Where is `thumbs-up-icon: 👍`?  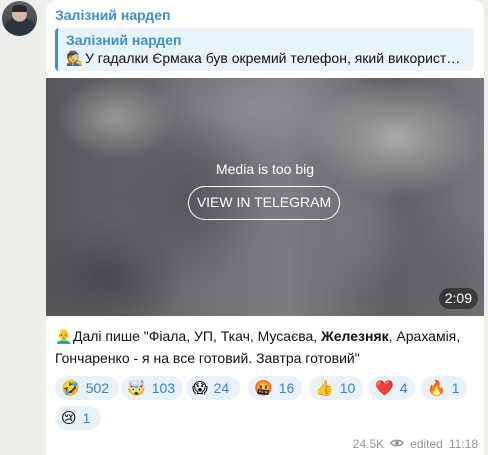
thumbs-up-icon: 👍 is located at coordinates (324, 388).